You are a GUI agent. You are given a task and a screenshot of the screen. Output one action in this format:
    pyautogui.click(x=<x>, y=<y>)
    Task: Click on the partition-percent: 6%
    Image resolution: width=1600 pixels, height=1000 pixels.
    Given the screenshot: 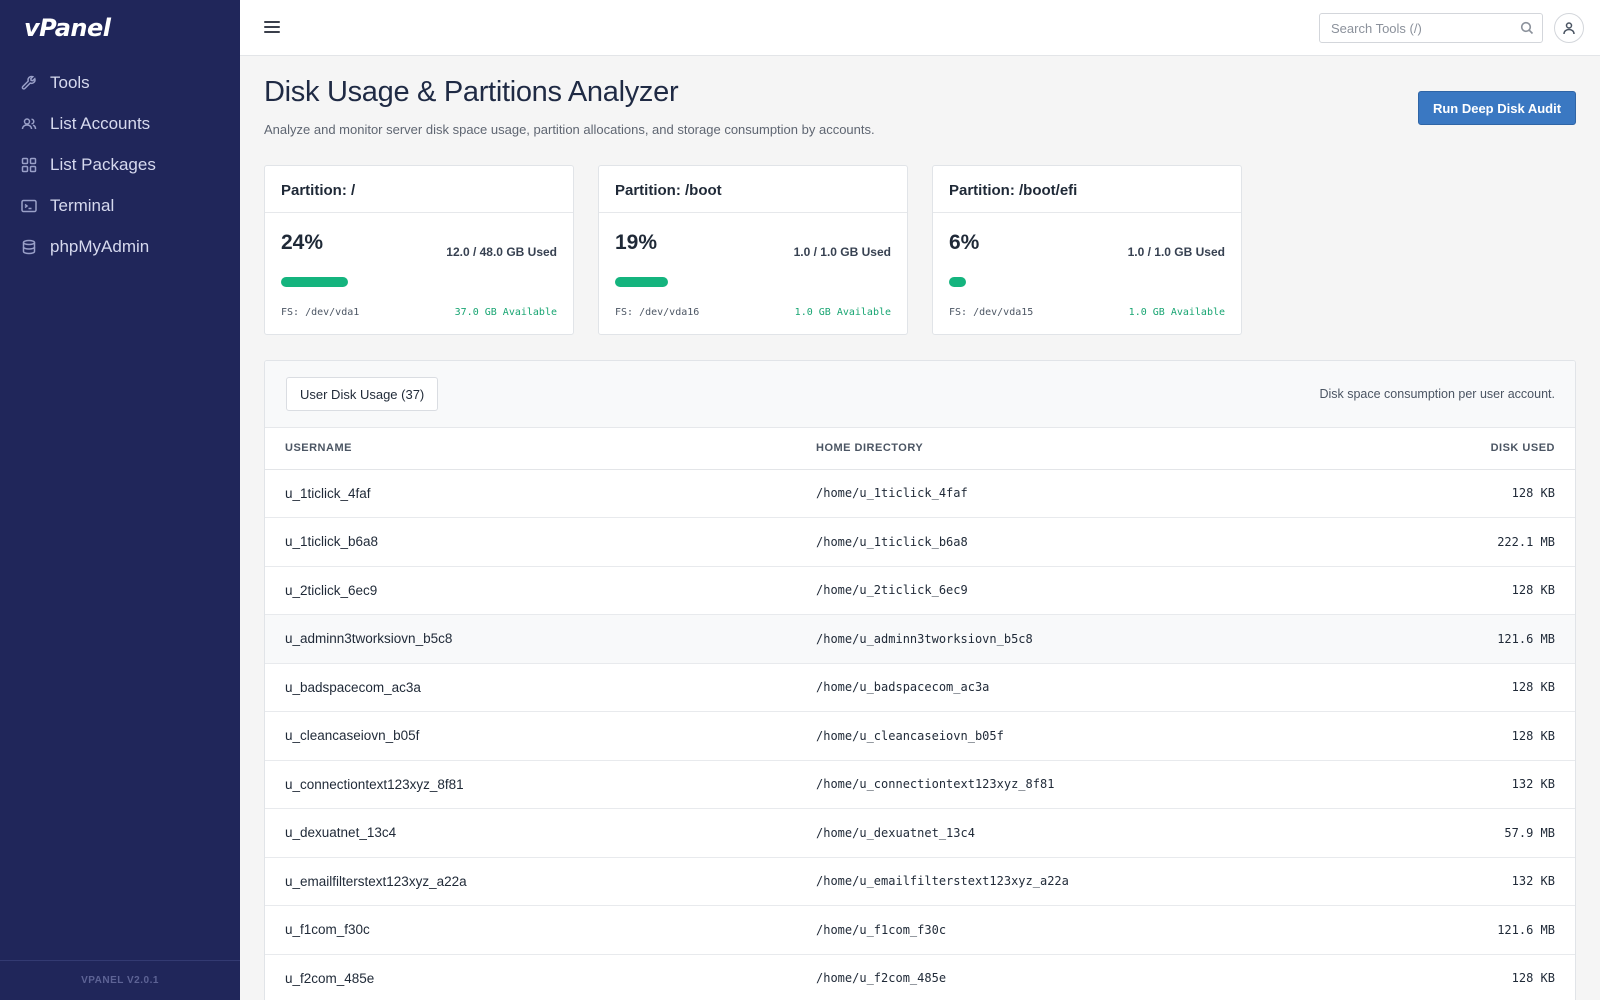 What is the action you would take?
    pyautogui.click(x=964, y=242)
    